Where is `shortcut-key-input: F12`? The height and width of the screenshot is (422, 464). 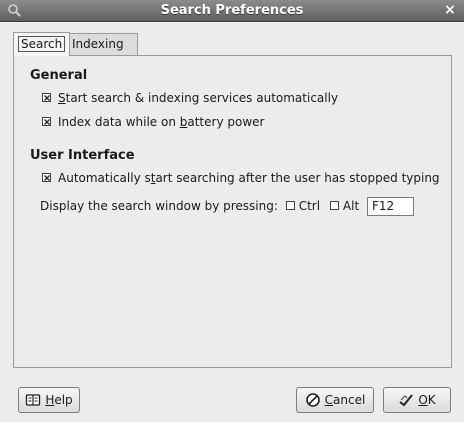
shortcut-key-input: F12 is located at coordinates (390, 206).